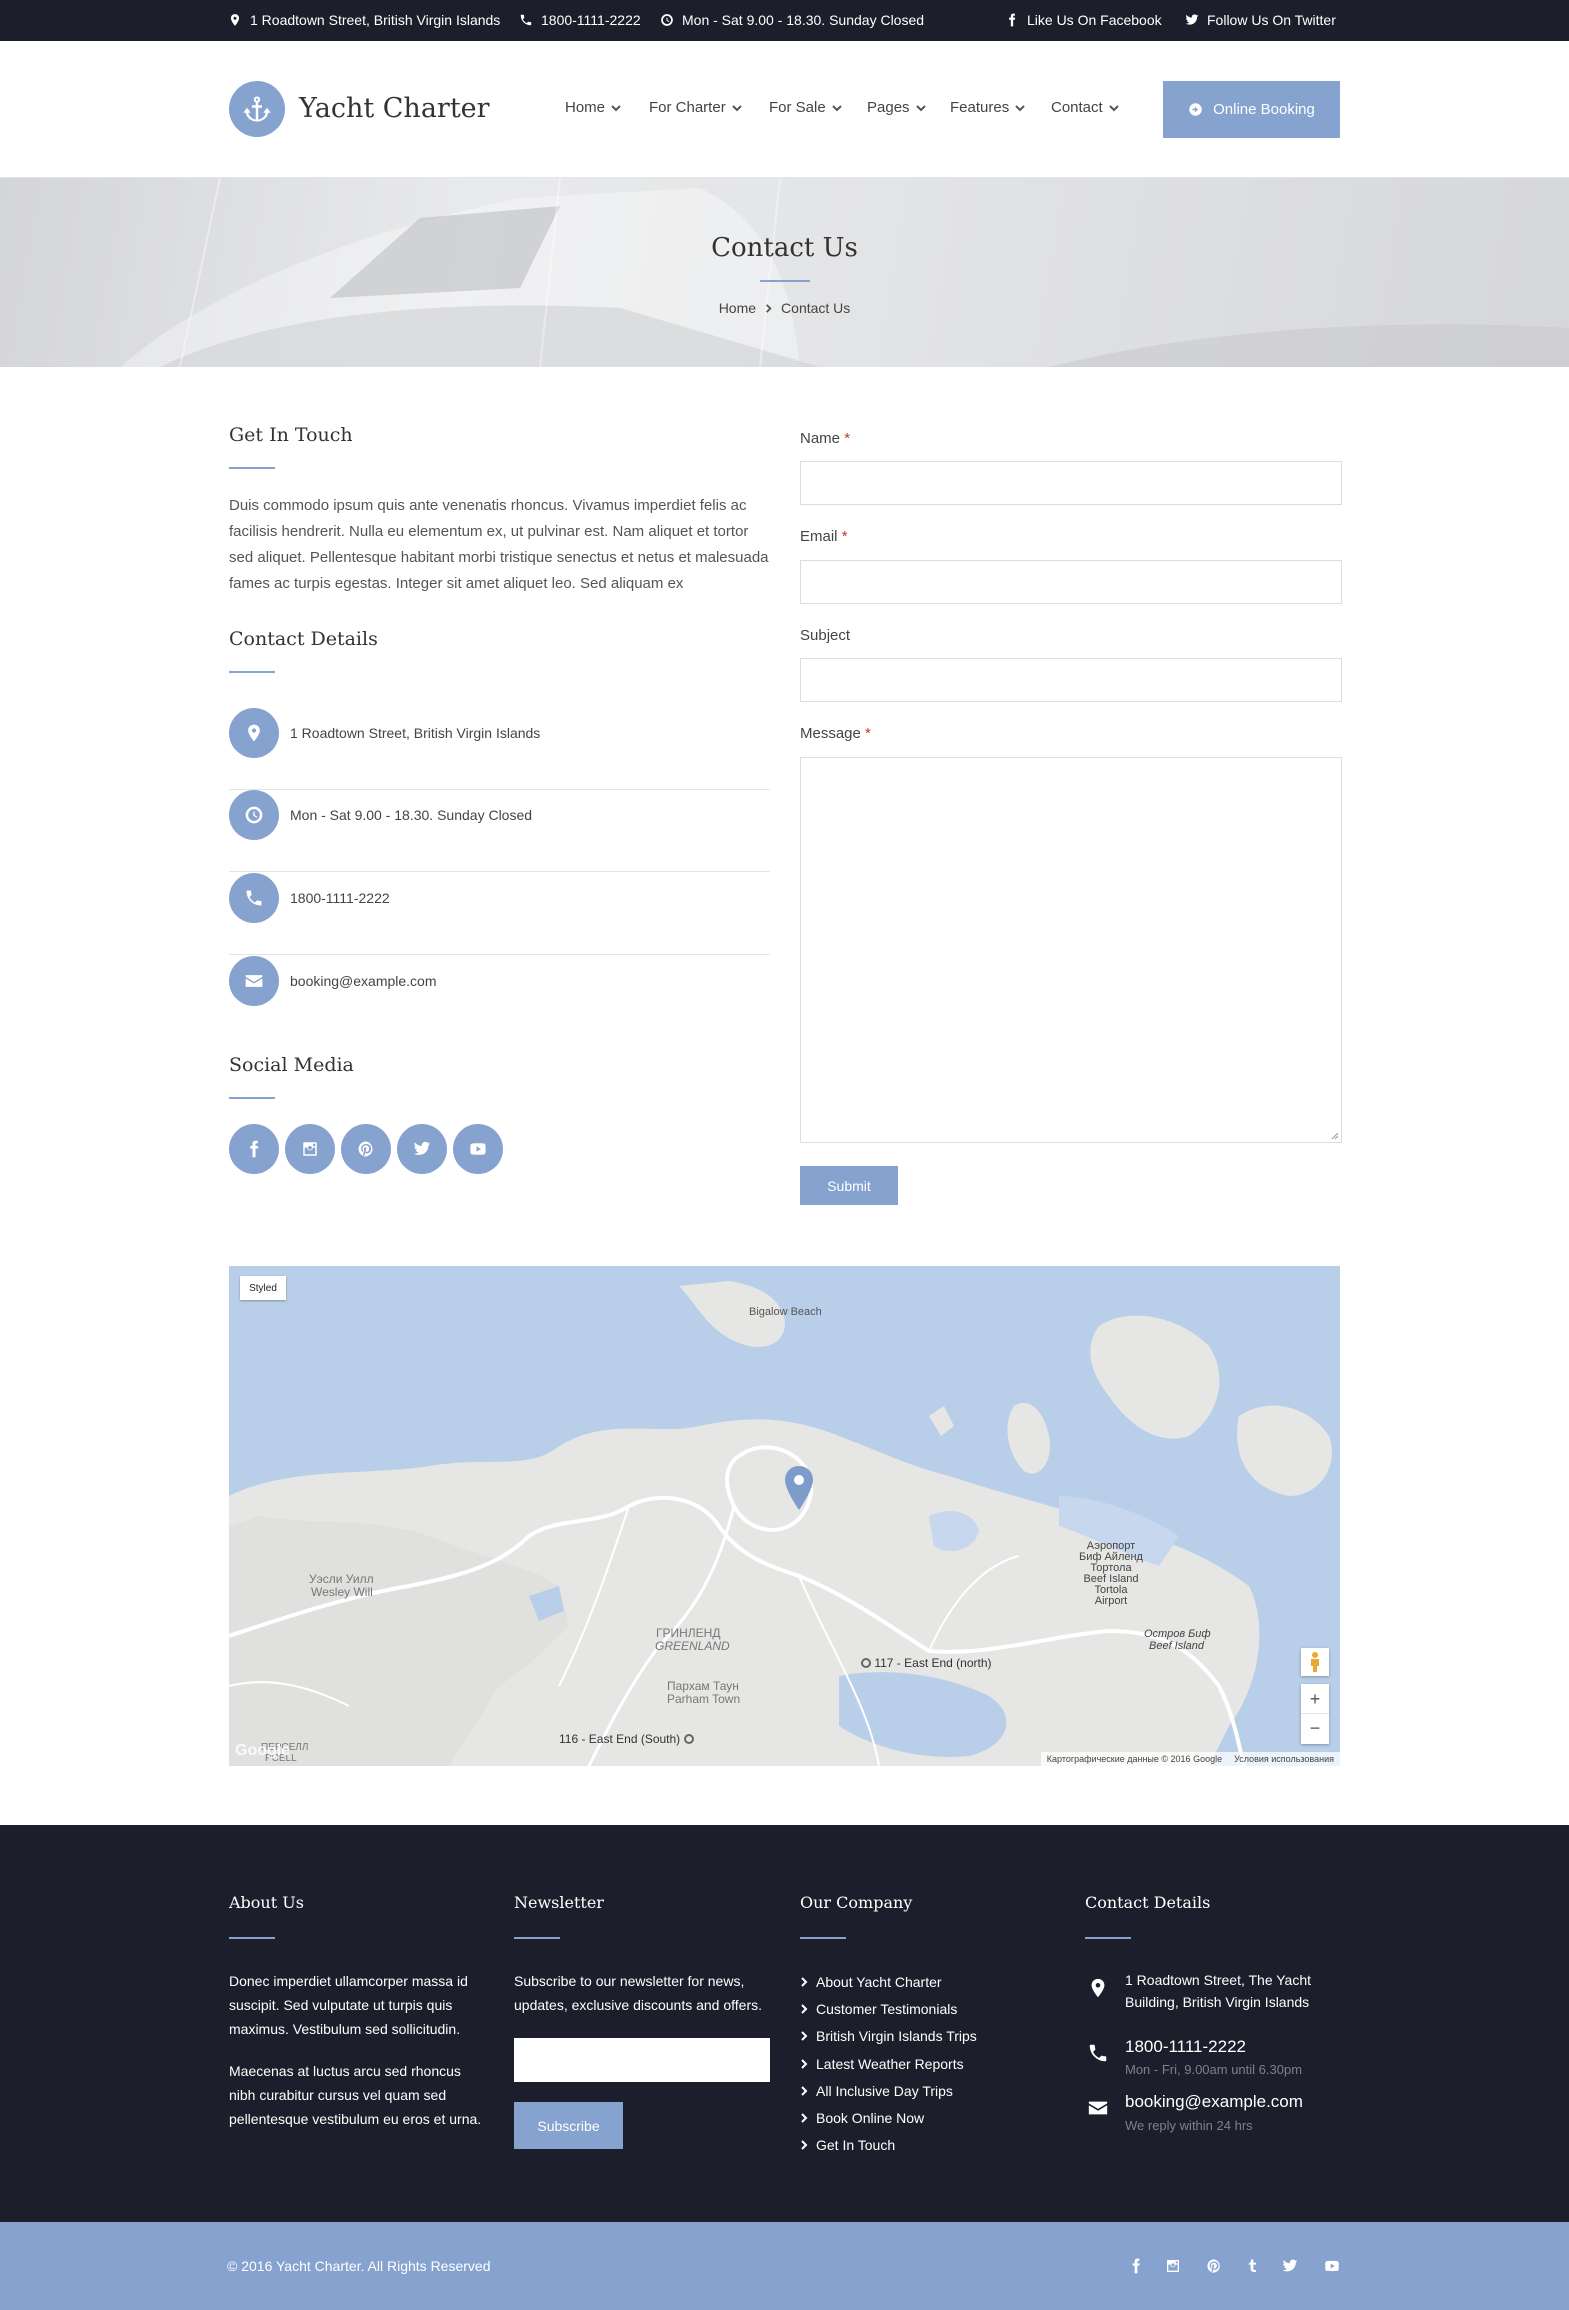 The height and width of the screenshot is (2310, 1569). Describe the element at coordinates (1083, 20) in the screenshot. I see `topbar-facebook-link: Like Us On Facebook` at that location.